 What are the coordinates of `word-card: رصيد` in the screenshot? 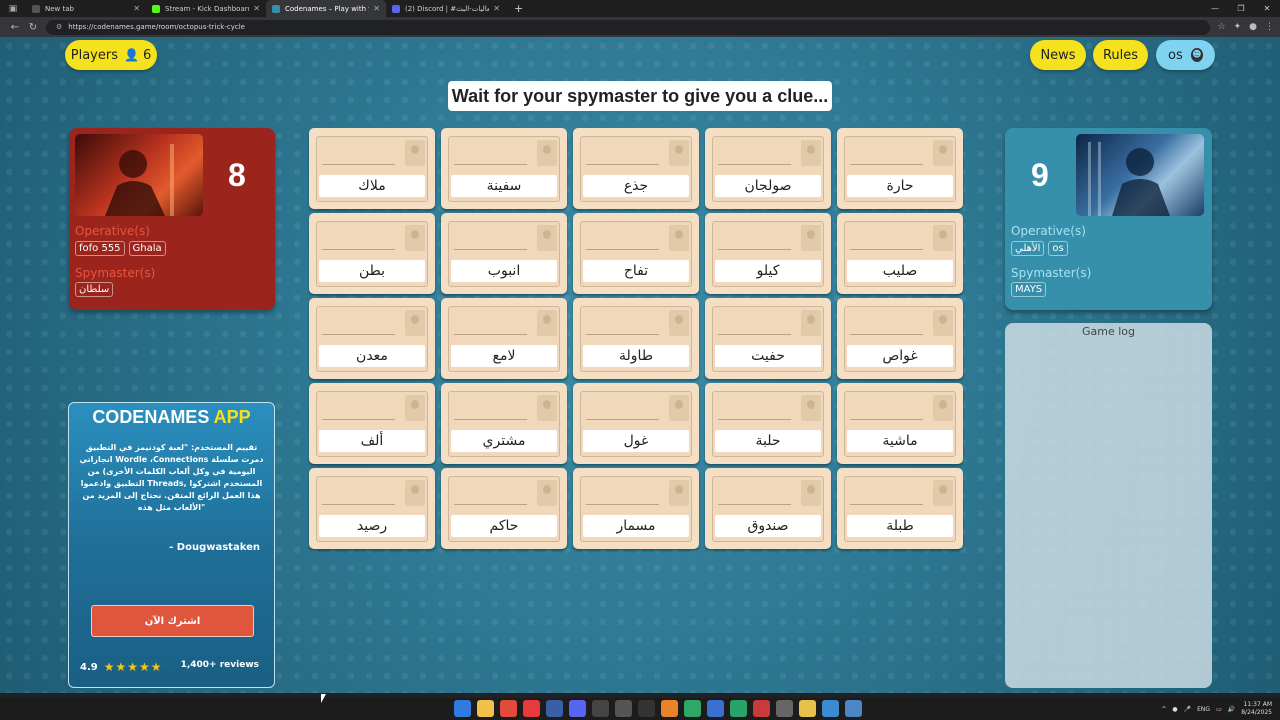 It's located at (372, 508).